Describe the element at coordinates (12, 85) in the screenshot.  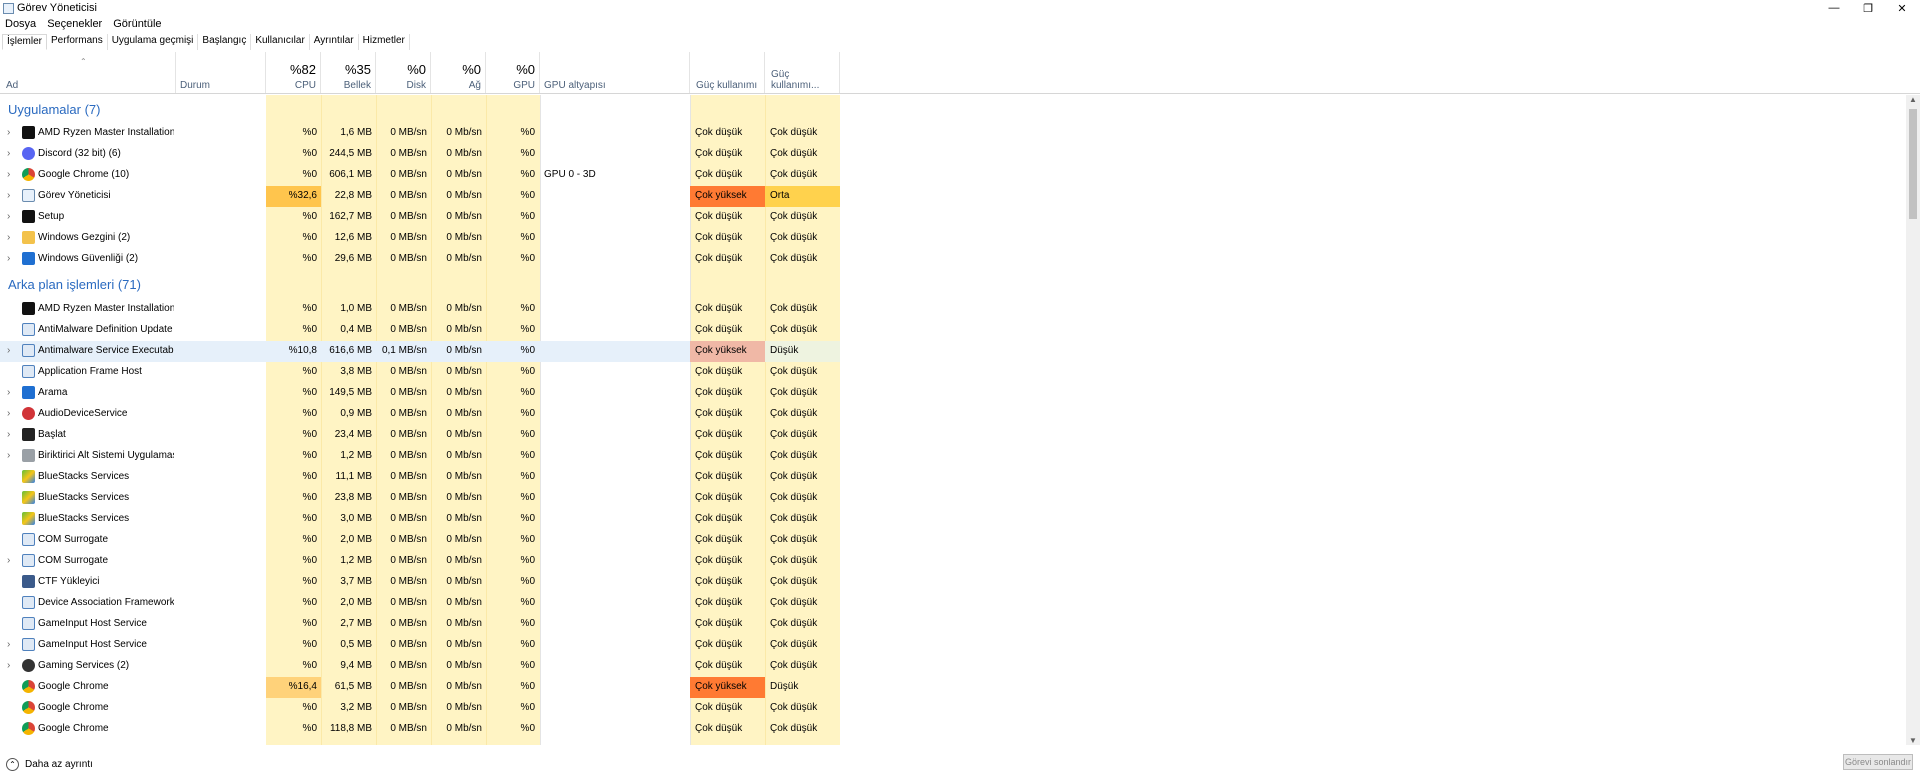
I see `col-name-label: Ad` at that location.